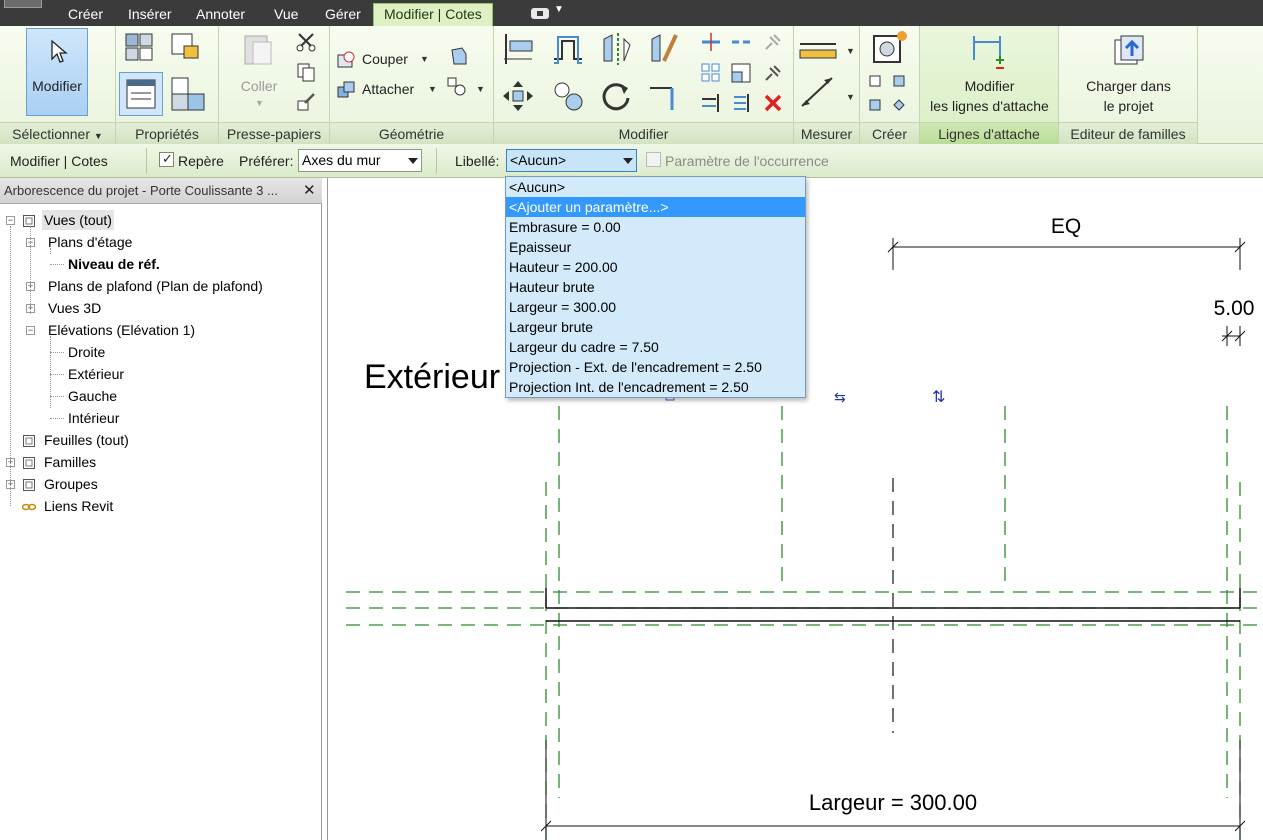  I want to click on libelle-label: Libellé:, so click(477, 161).